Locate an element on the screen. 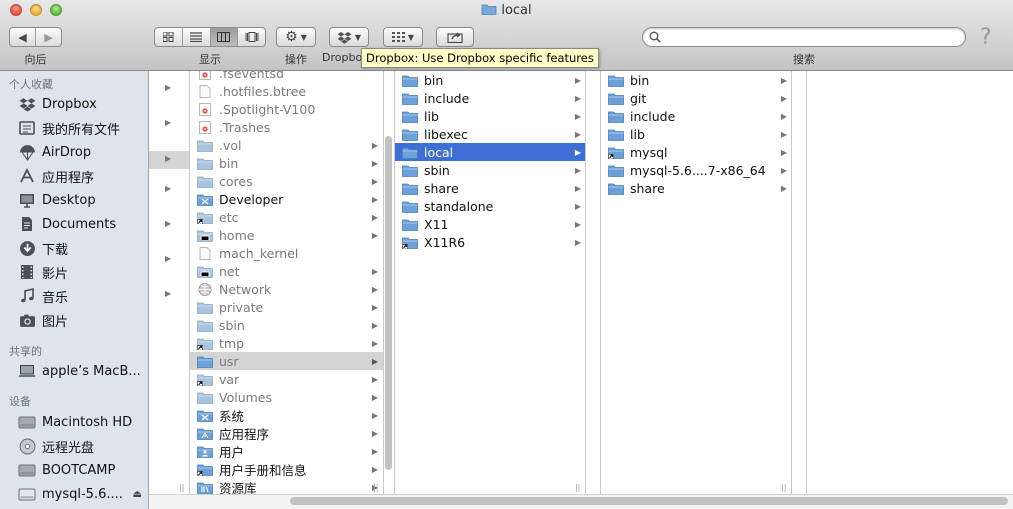  item-label: share is located at coordinates (647, 188).